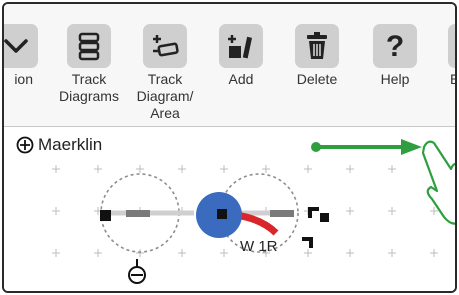  I want to click on chevron-down-icon, so click(21, 46).